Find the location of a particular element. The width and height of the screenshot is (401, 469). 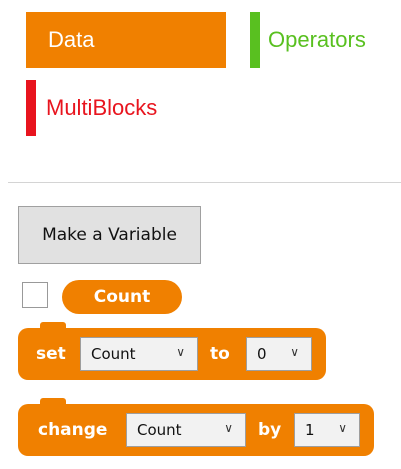

make-variable-button: Make a Variable is located at coordinates (109, 235).